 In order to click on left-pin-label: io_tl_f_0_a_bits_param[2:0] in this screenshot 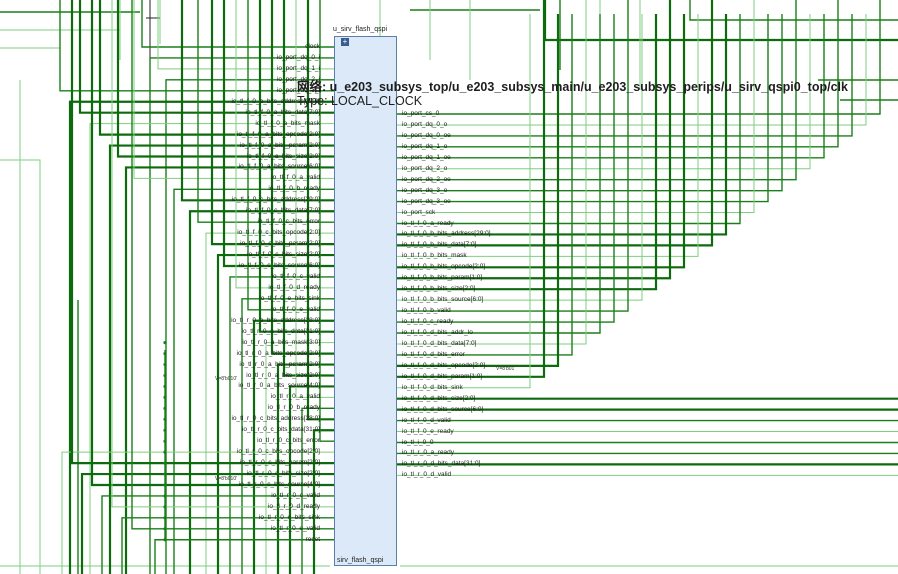, I will do `click(279, 145)`.